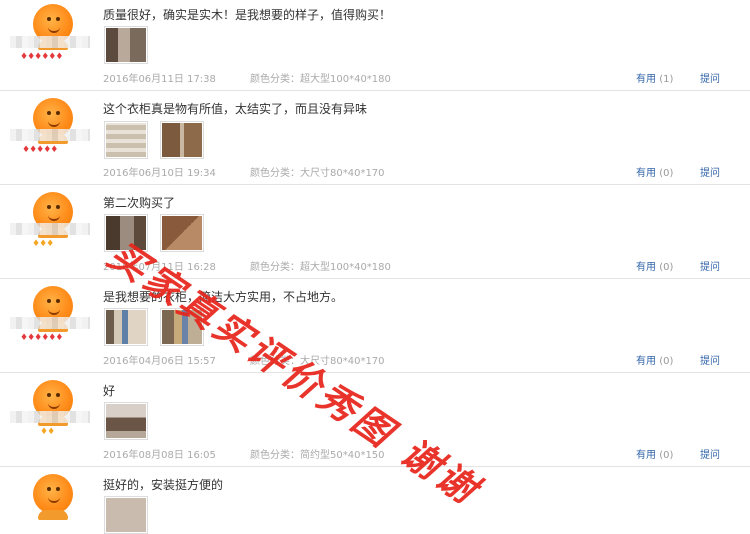 Image resolution: width=750 pixels, height=534 pixels. I want to click on useful-button: 有用 (1), so click(654, 77).